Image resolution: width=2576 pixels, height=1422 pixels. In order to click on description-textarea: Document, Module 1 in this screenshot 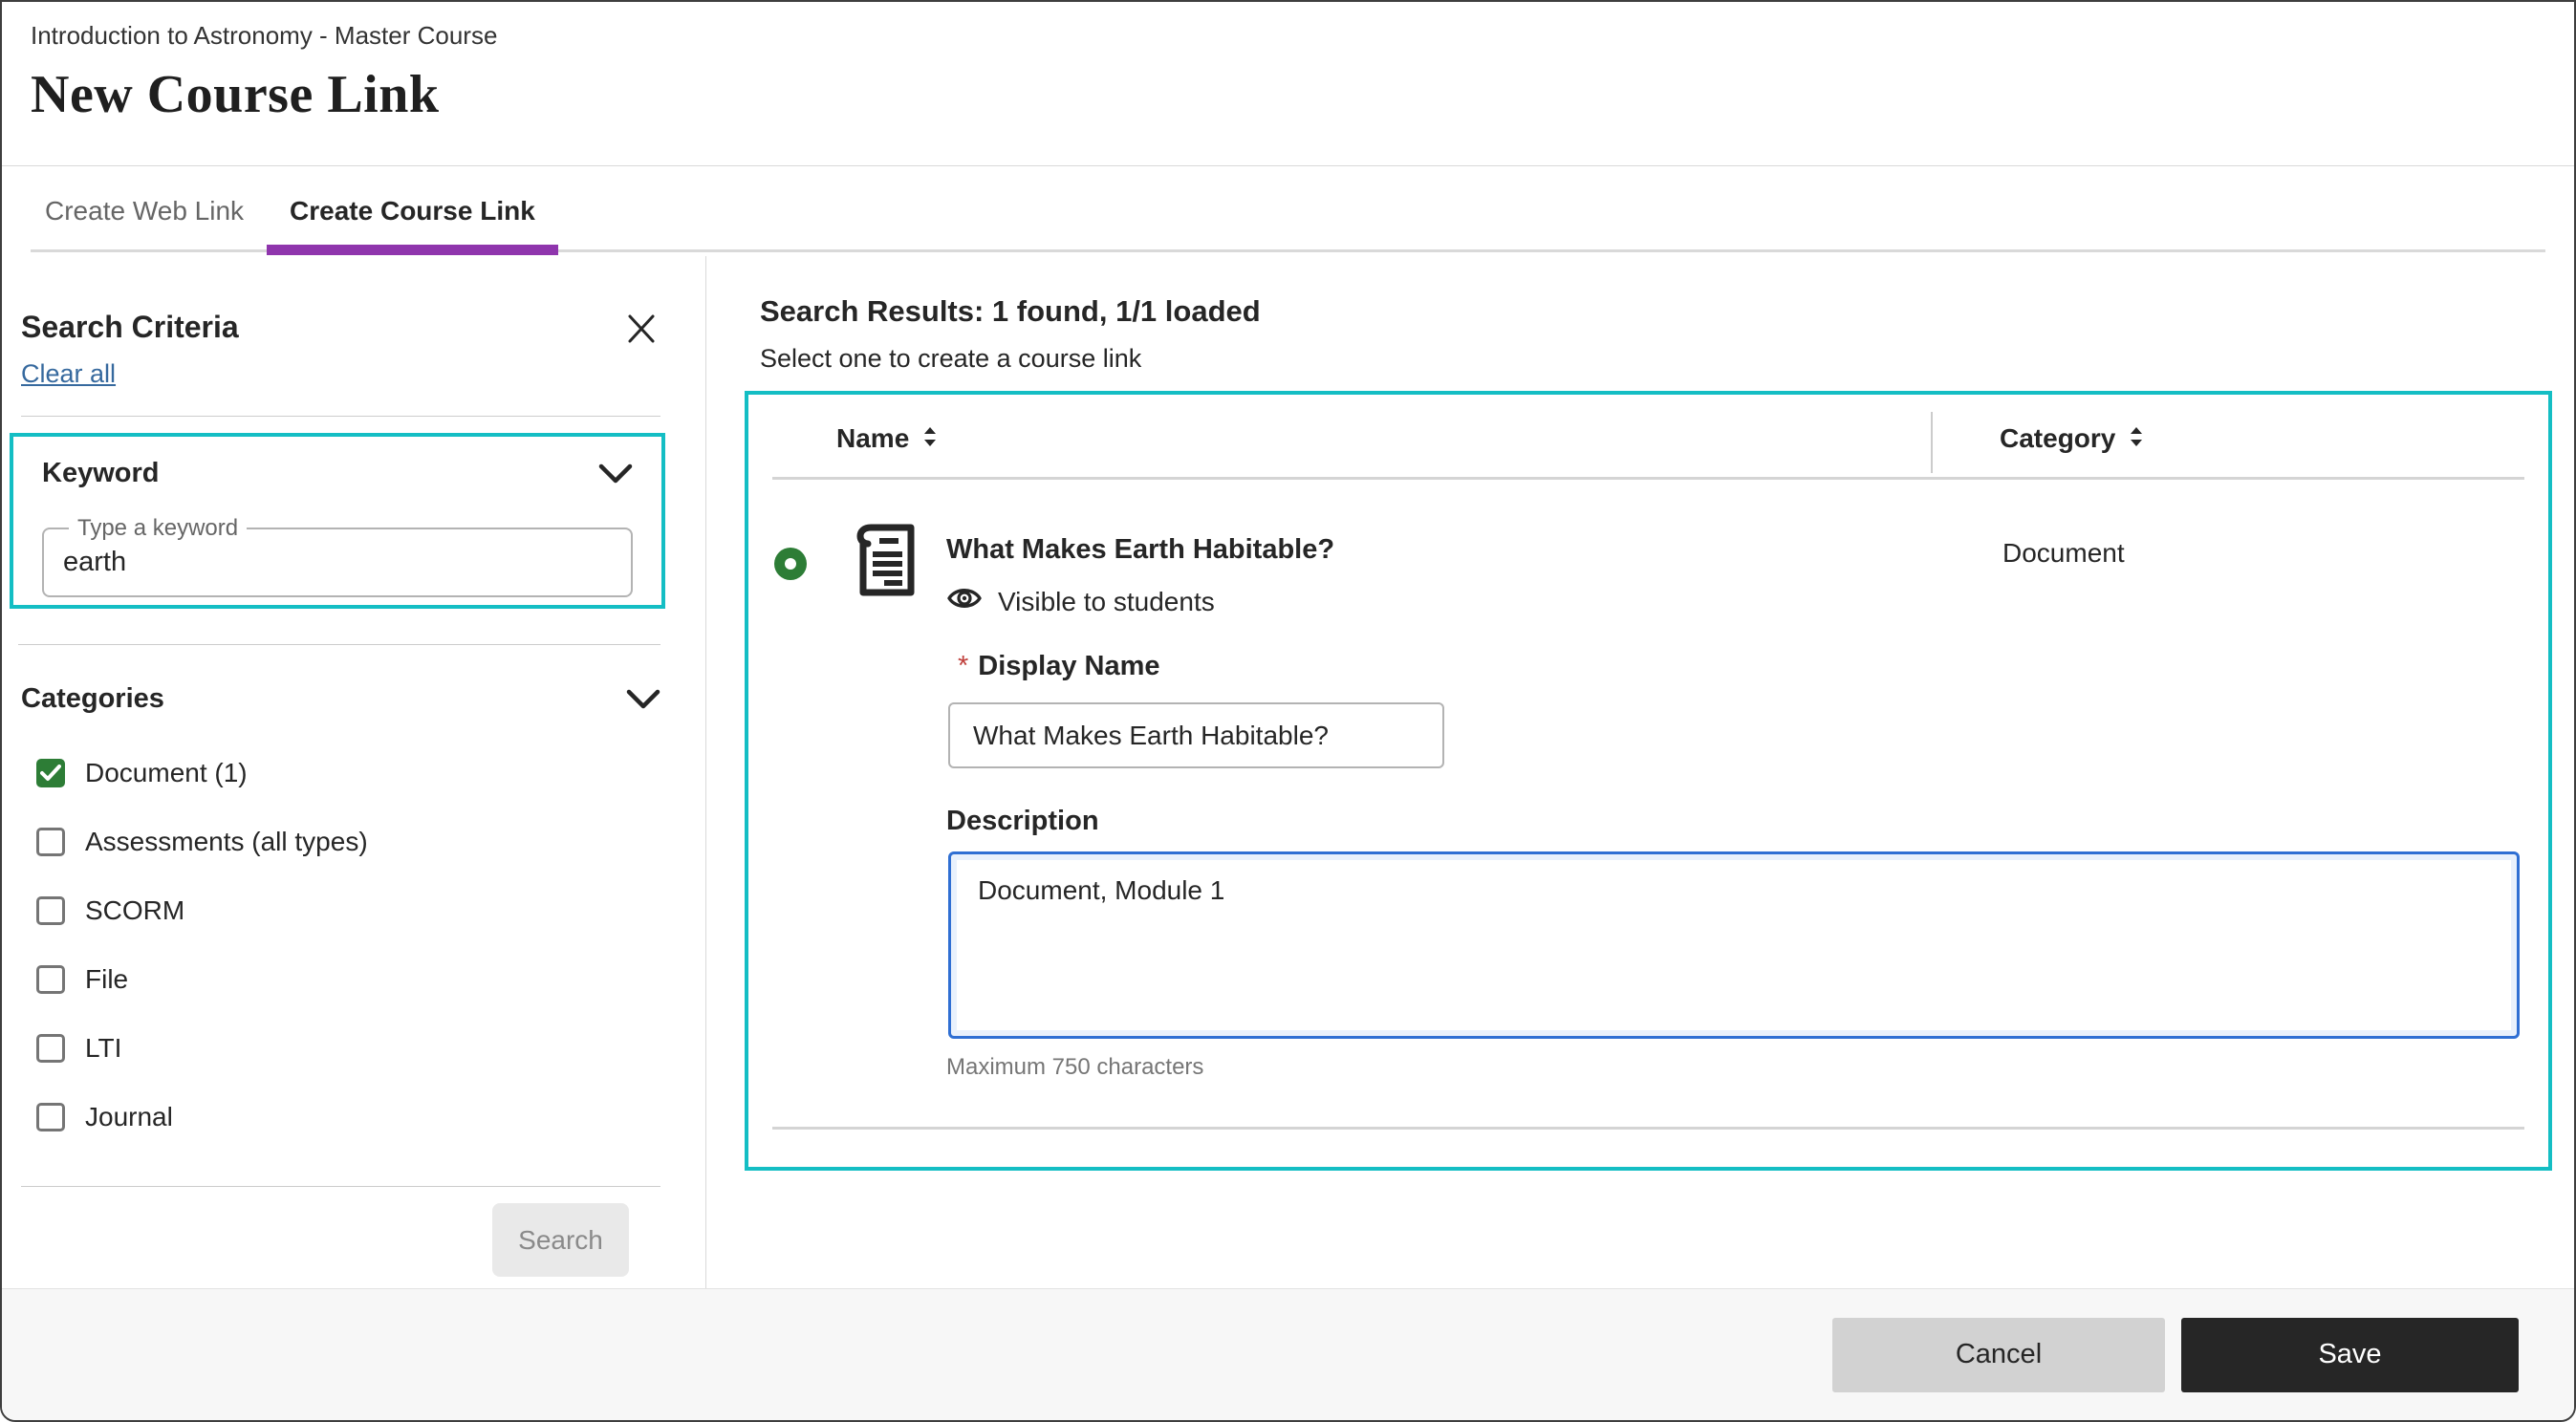, I will do `click(1734, 945)`.